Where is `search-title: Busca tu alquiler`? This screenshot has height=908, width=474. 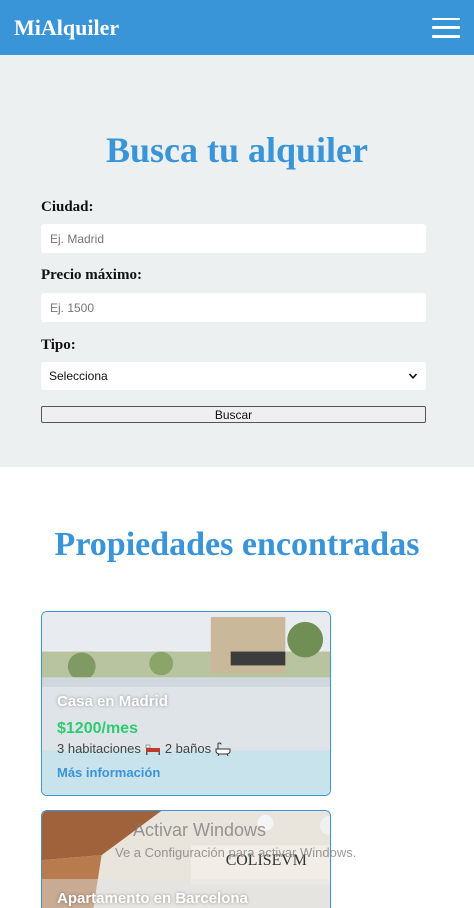 search-title: Busca tu alquiler is located at coordinates (237, 150).